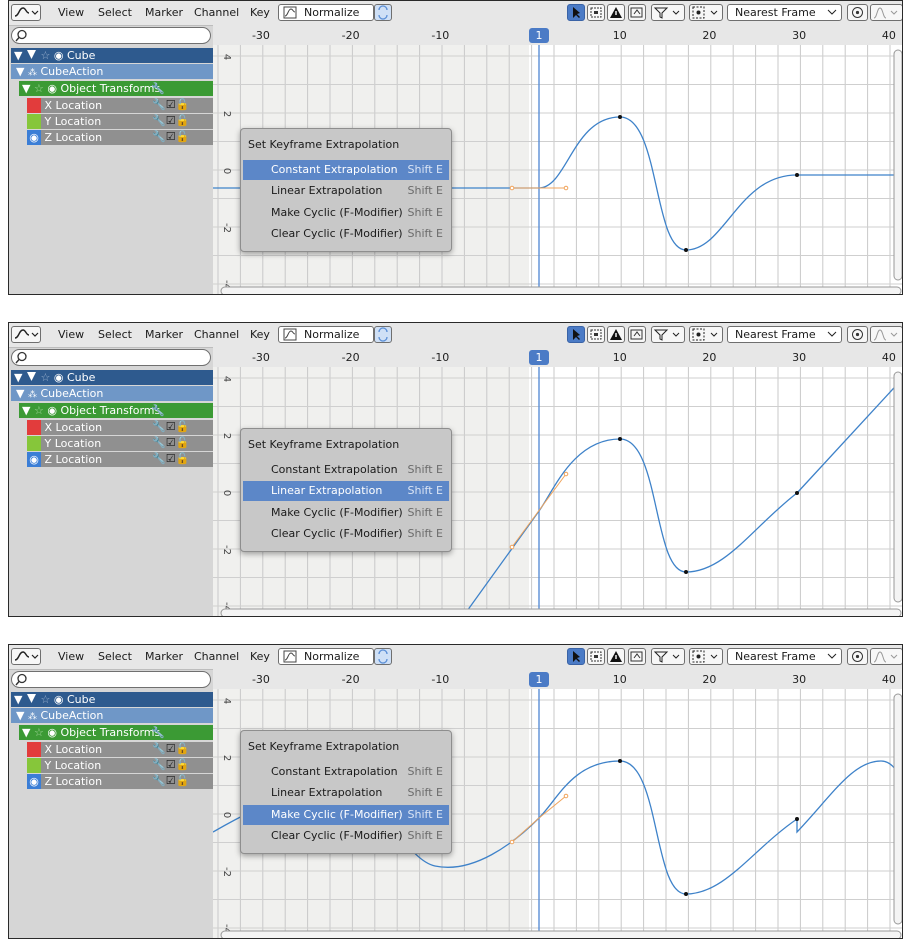 This screenshot has height=945, width=903. Describe the element at coordinates (111, 679) in the screenshot. I see `channel-search-input` at that location.